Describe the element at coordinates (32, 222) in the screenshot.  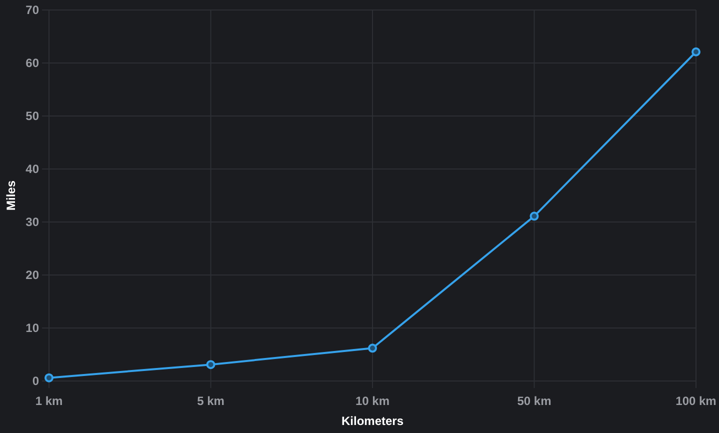
I see `y-tick-label: 30` at that location.